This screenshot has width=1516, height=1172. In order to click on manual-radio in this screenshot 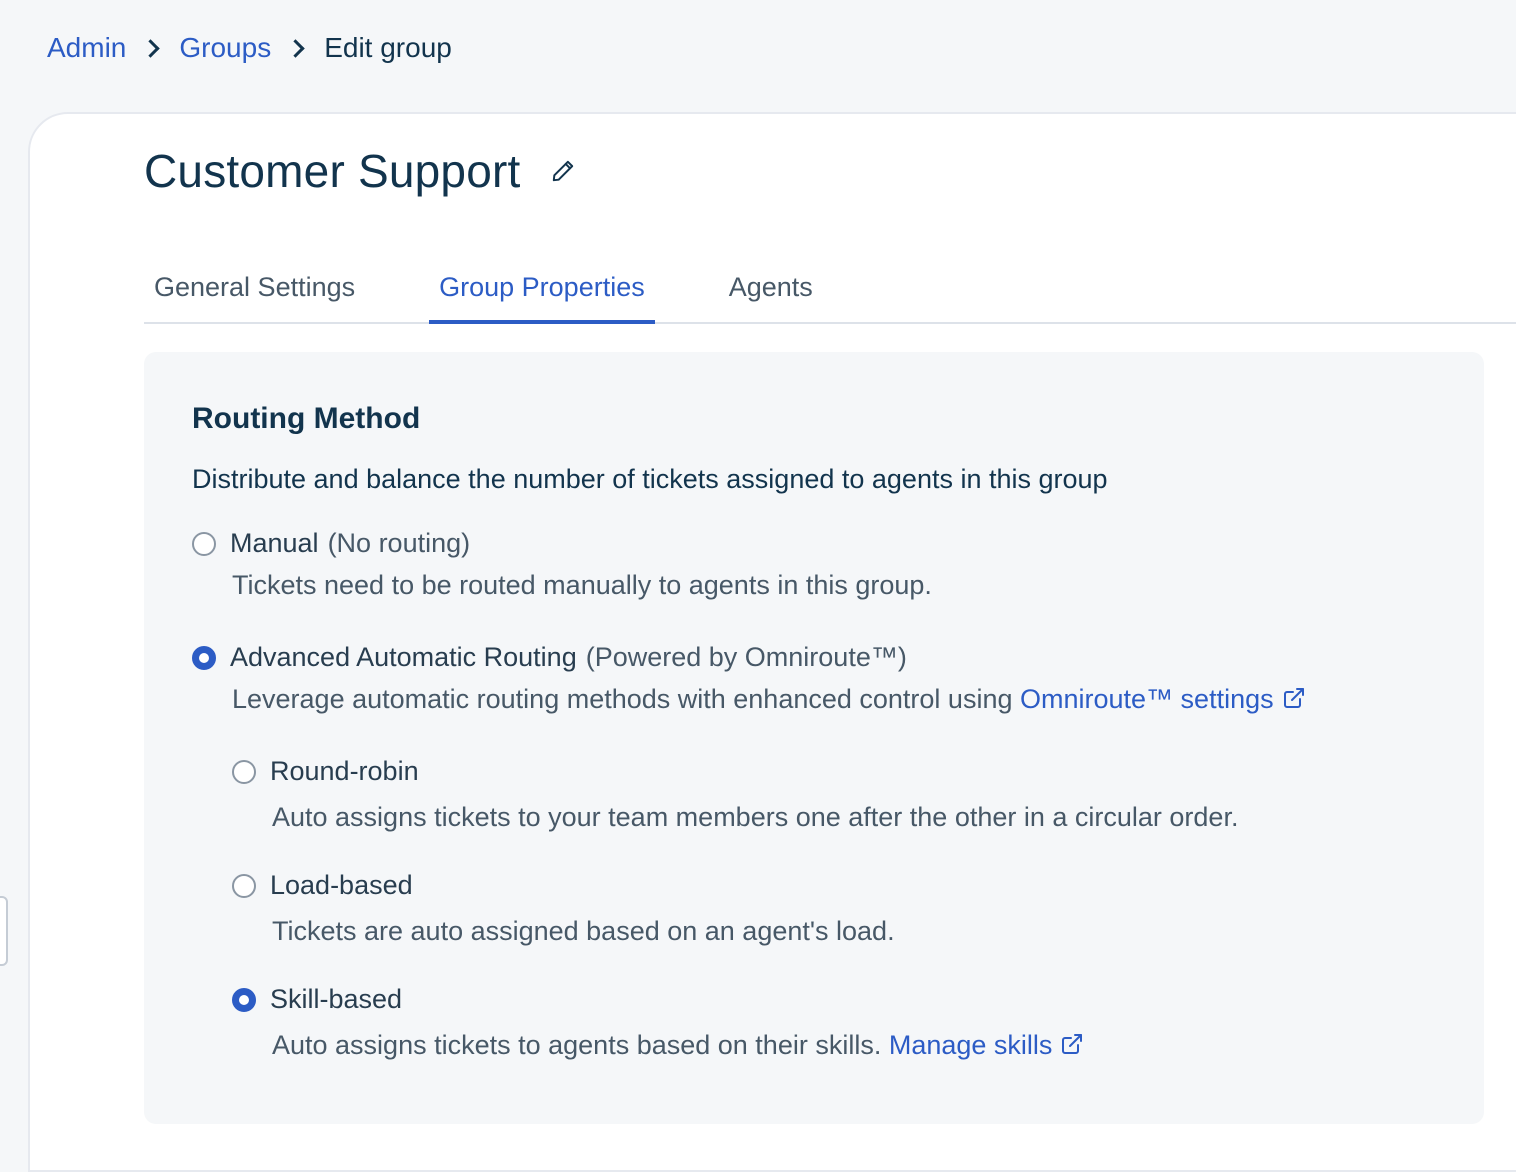, I will do `click(204, 543)`.